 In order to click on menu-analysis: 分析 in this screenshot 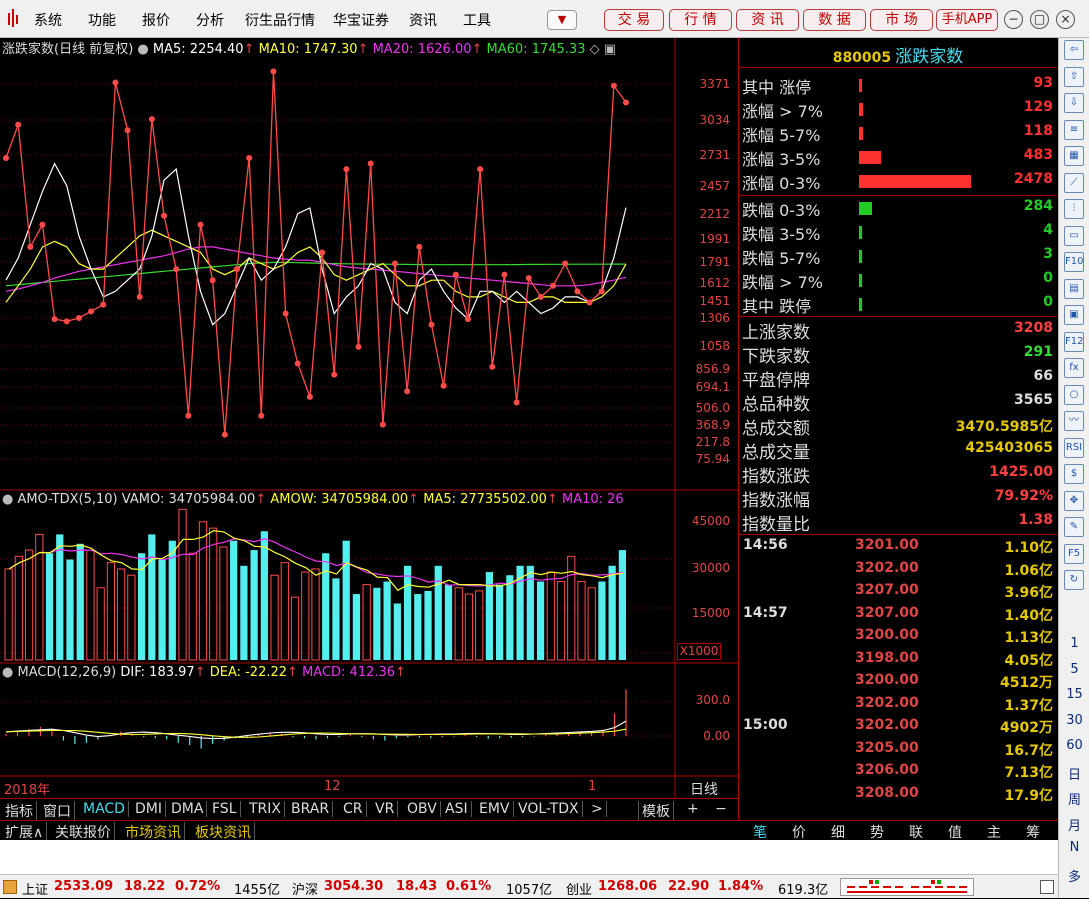, I will do `click(210, 20)`.